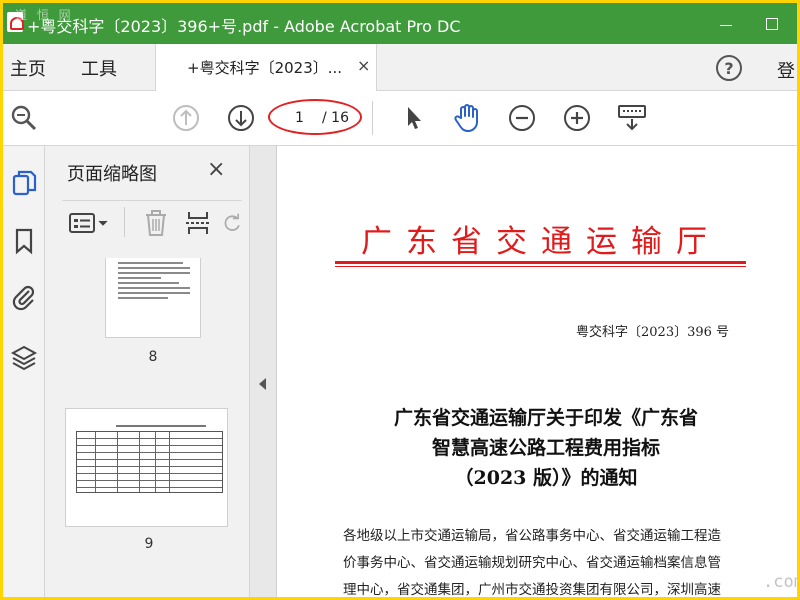 This screenshot has width=800, height=600. Describe the element at coordinates (216, 169) in the screenshot. I see `close-panel-icon: ×` at that location.